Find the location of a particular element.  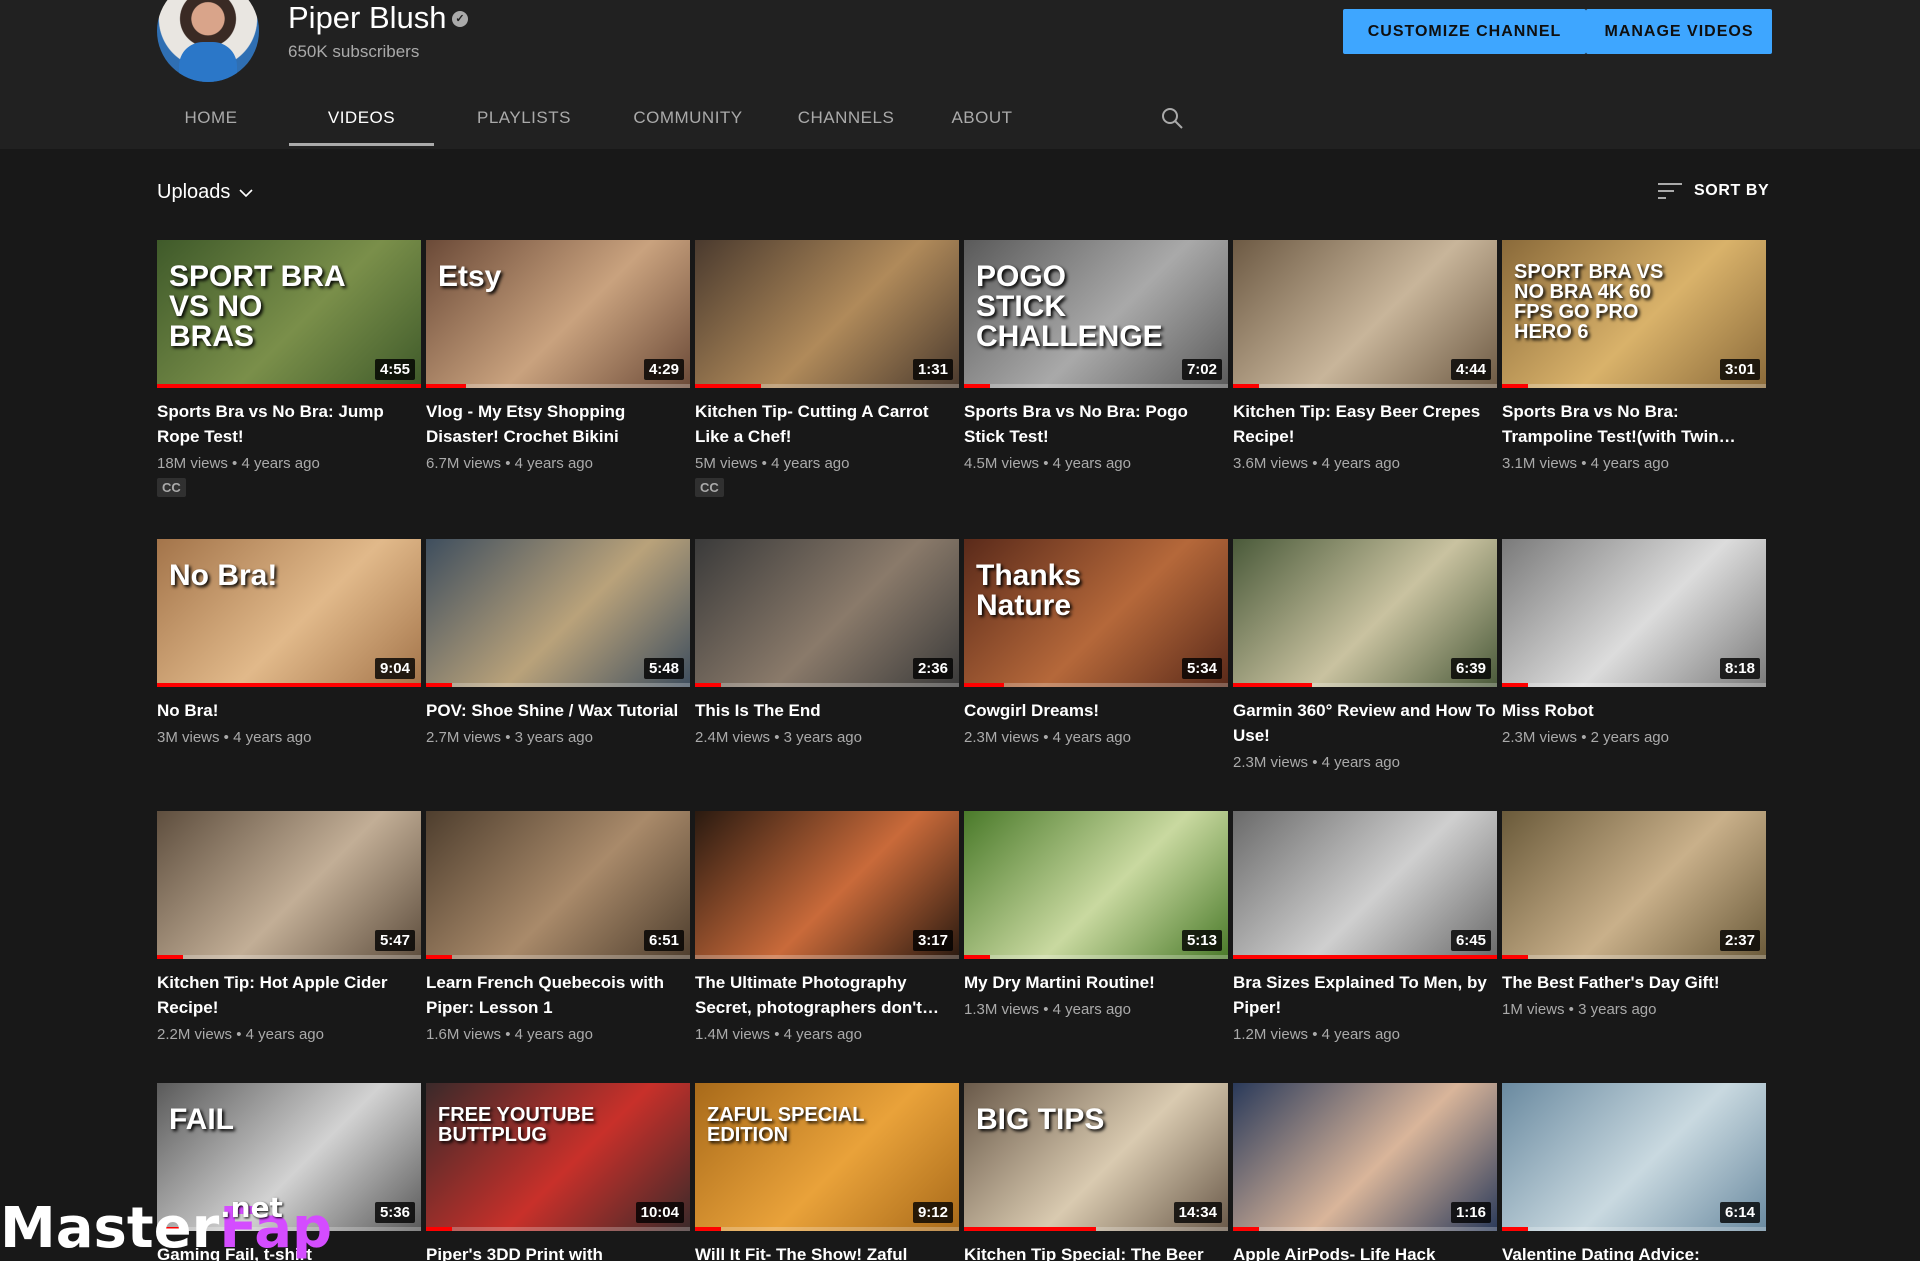

video-title: No Bra! is located at coordinates (289, 710).